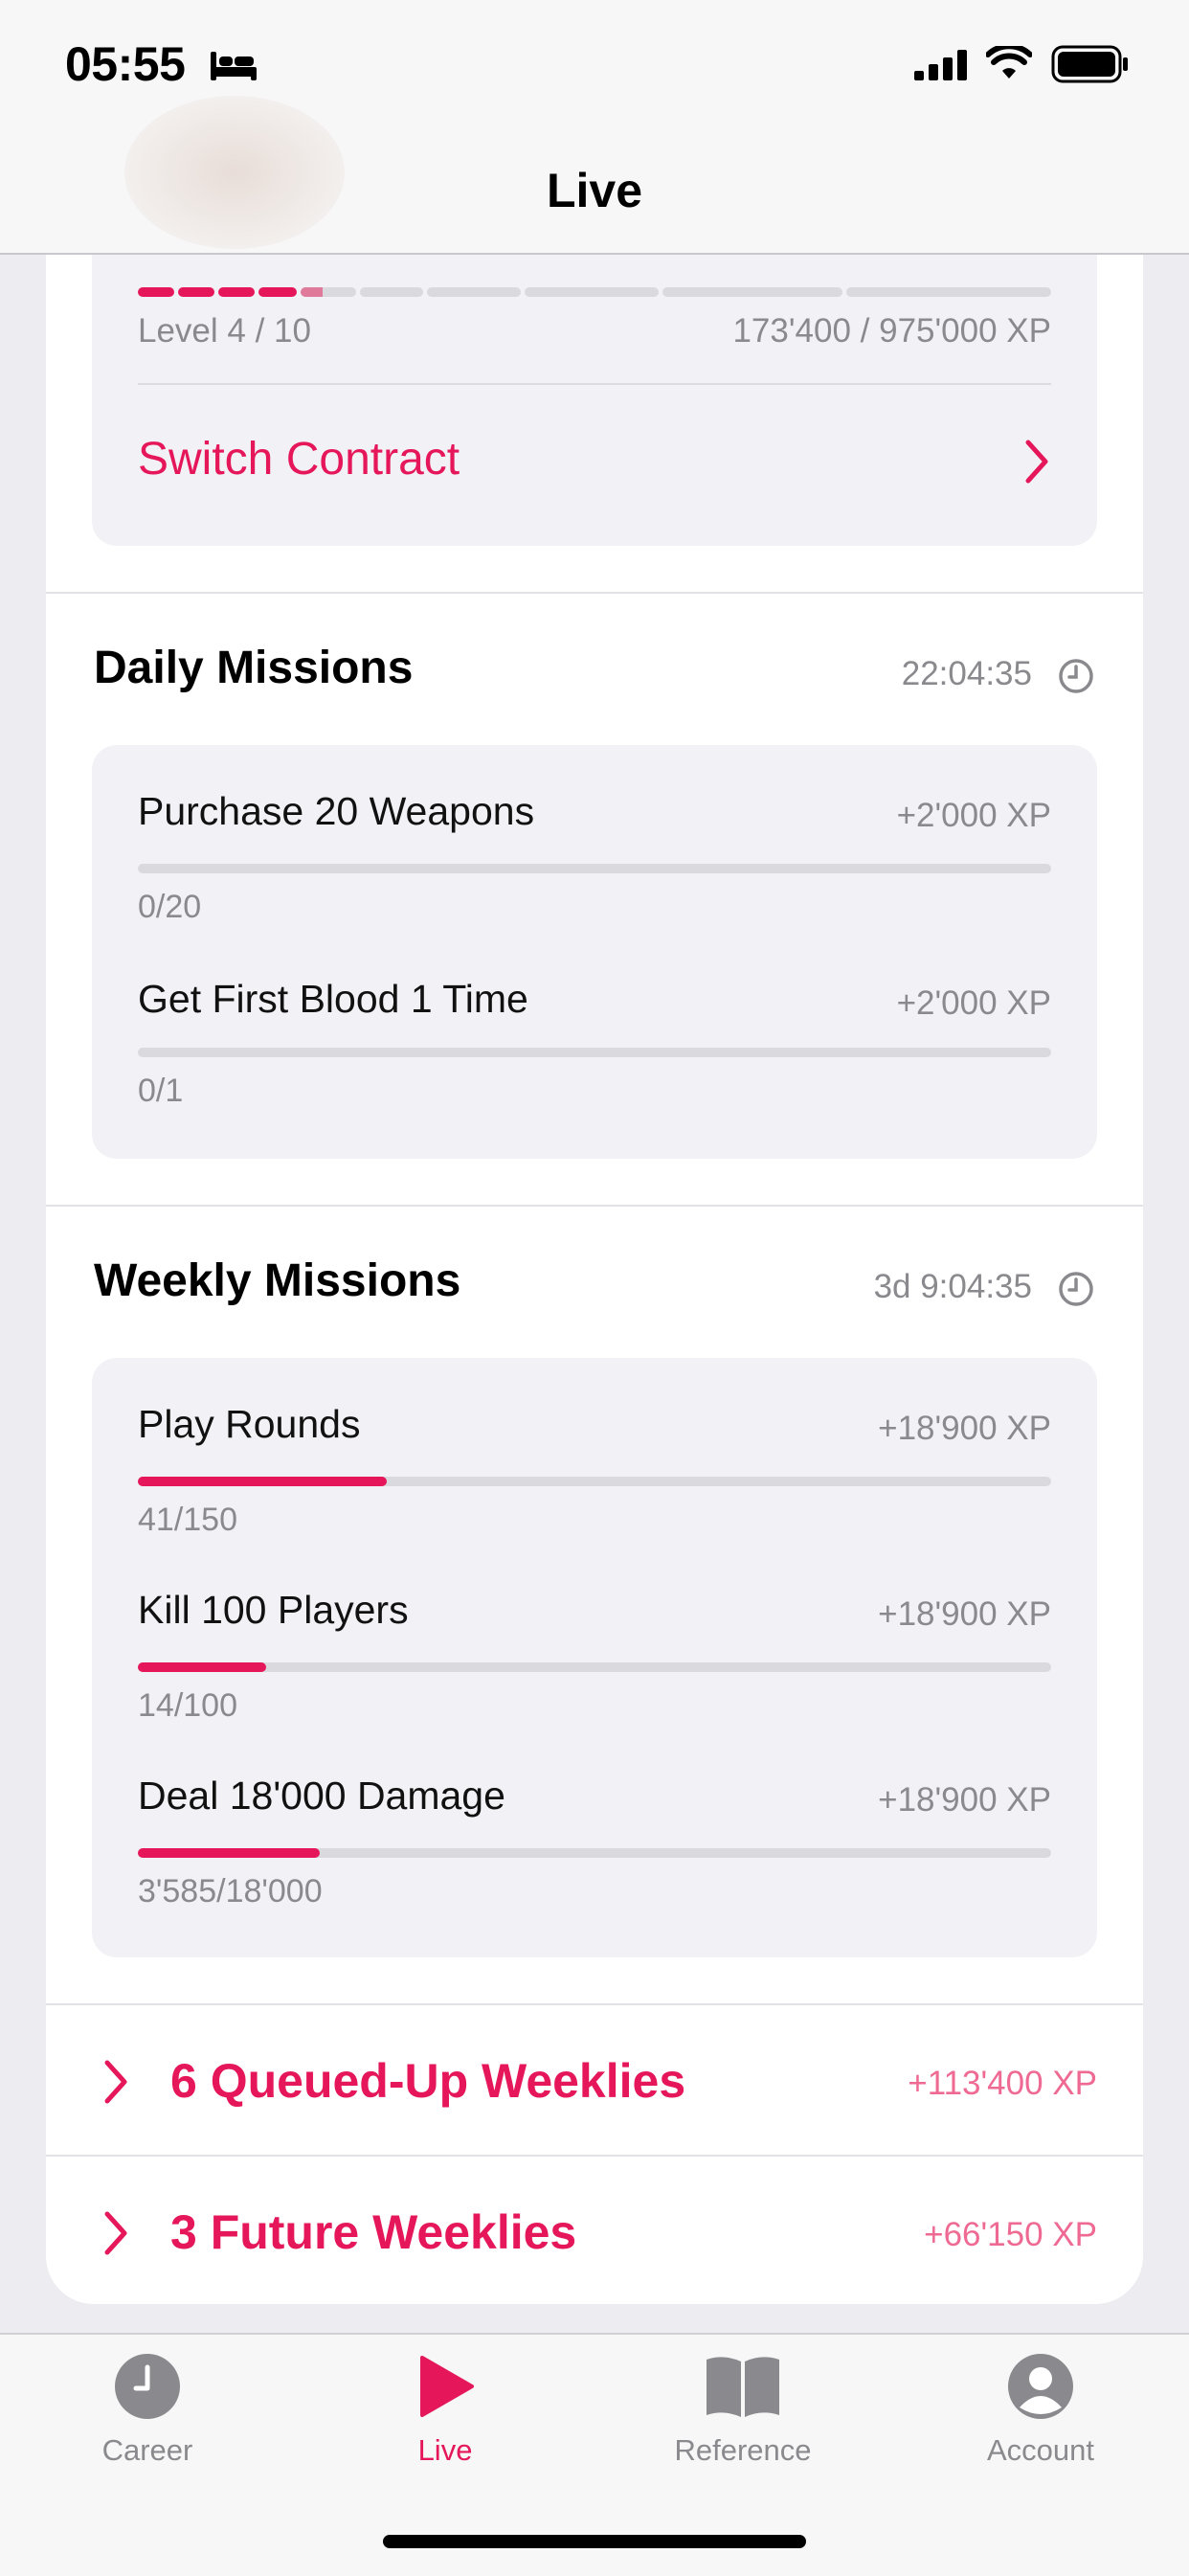  Describe the element at coordinates (594, 1636) in the screenshot. I see `mission-item: Kill 100 Players +18'900 XP 14/100` at that location.